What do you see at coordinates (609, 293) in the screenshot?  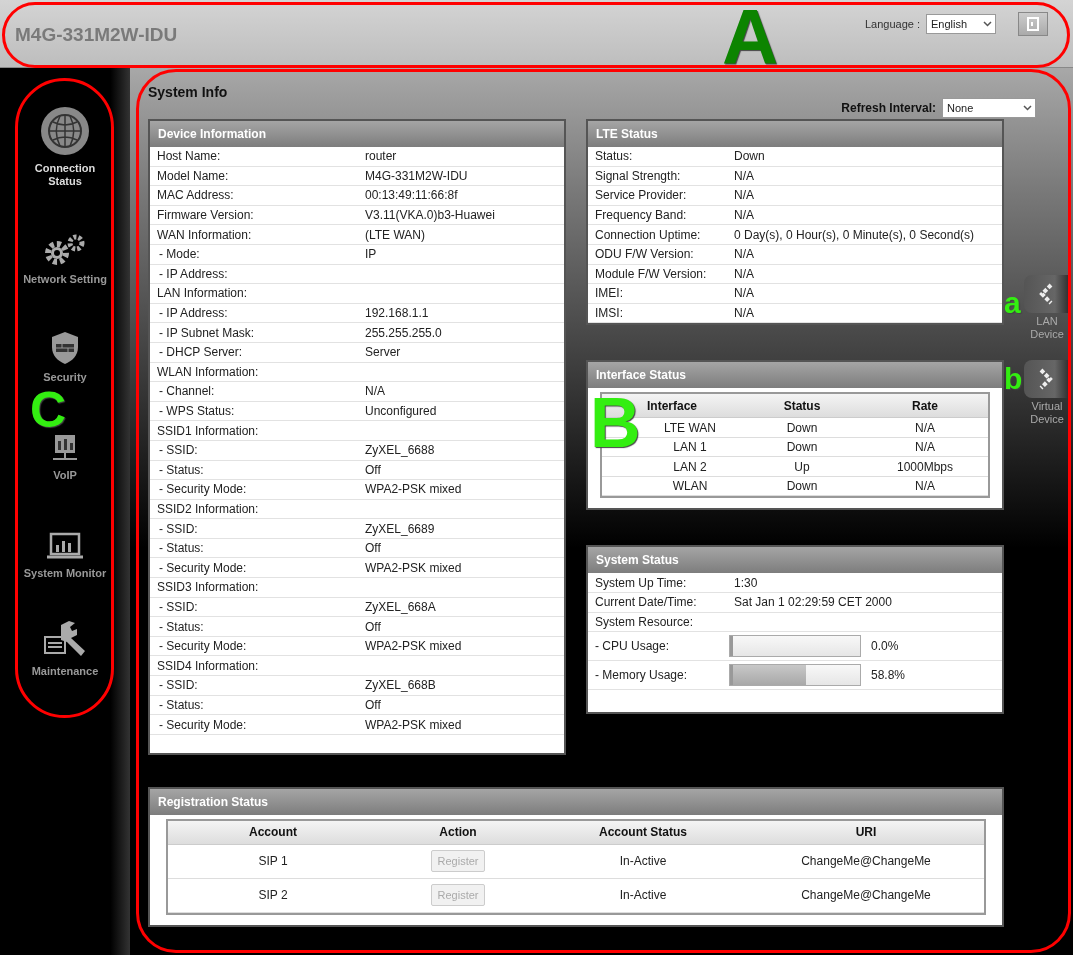 I see `field-label: IMEI:` at bounding box center [609, 293].